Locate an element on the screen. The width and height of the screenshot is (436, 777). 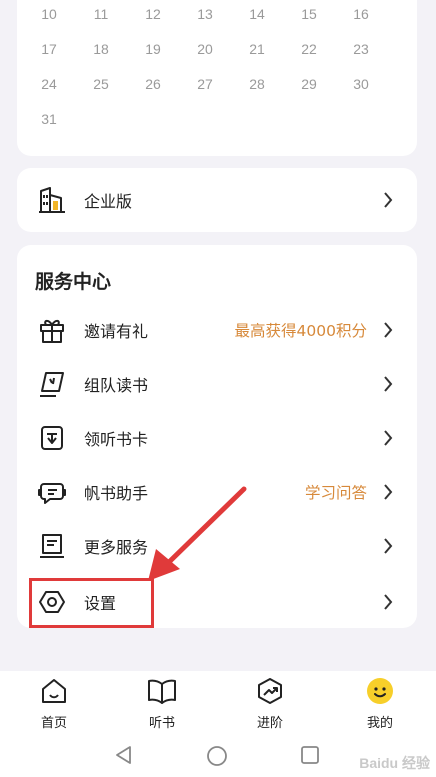
calendar-day: 10 is located at coordinates (49, 14).